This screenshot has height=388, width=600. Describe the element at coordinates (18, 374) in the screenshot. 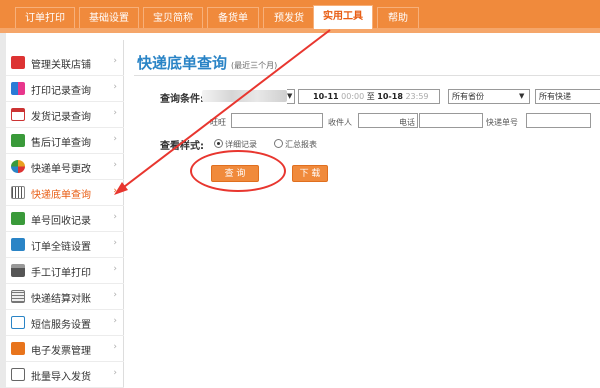

I see `import-icon` at that location.